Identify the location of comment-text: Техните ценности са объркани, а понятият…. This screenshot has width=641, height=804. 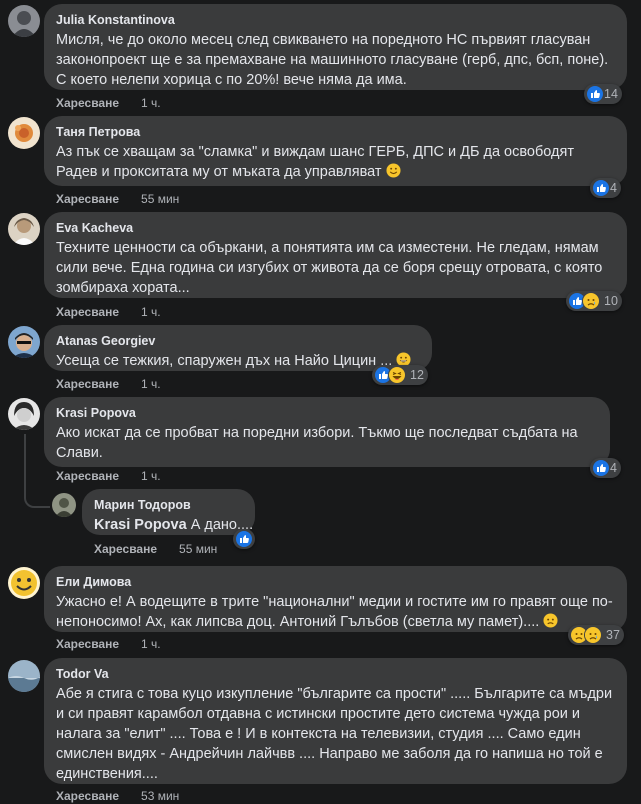
(329, 268).